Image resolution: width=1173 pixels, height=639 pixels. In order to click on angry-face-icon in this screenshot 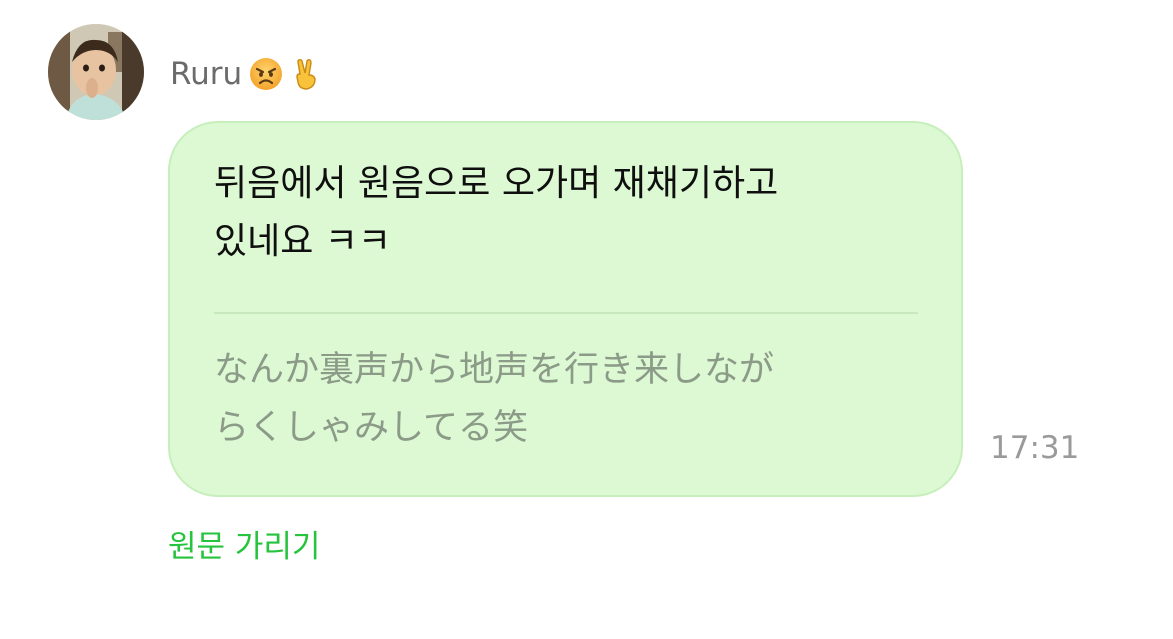, I will do `click(266, 74)`.